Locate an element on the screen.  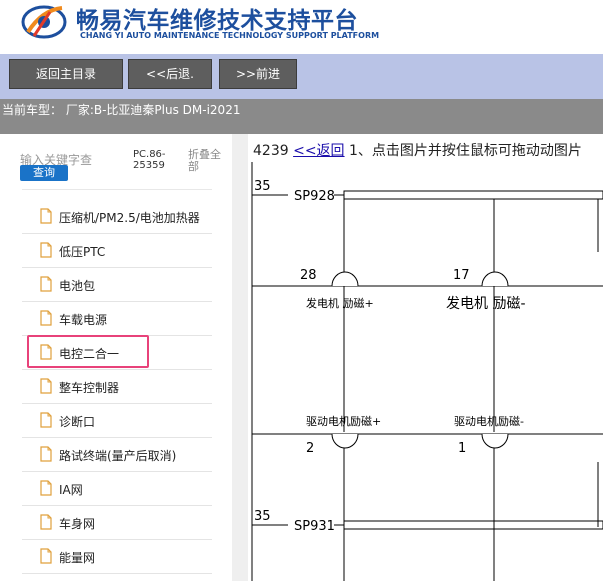
splice-label: SP928 is located at coordinates (314, 196).